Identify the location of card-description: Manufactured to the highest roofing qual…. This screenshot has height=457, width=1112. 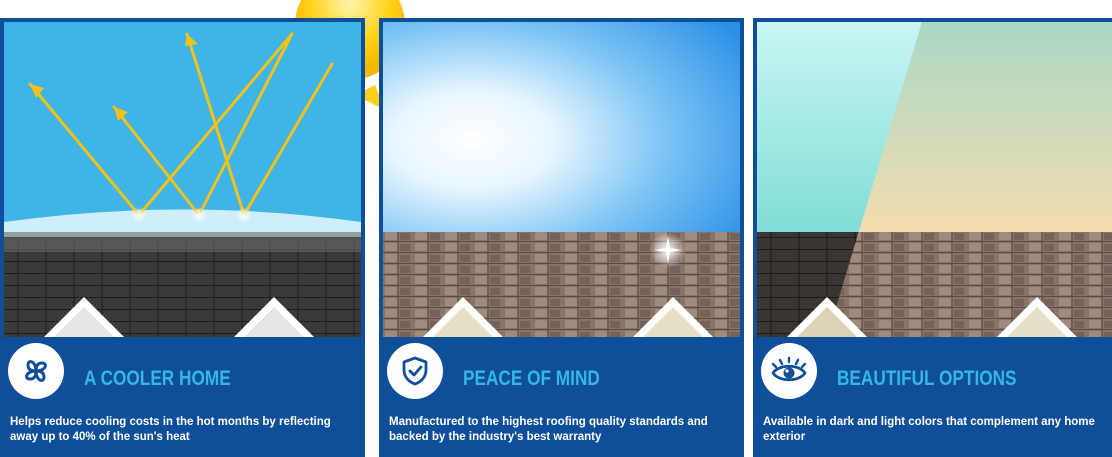
(548, 429).